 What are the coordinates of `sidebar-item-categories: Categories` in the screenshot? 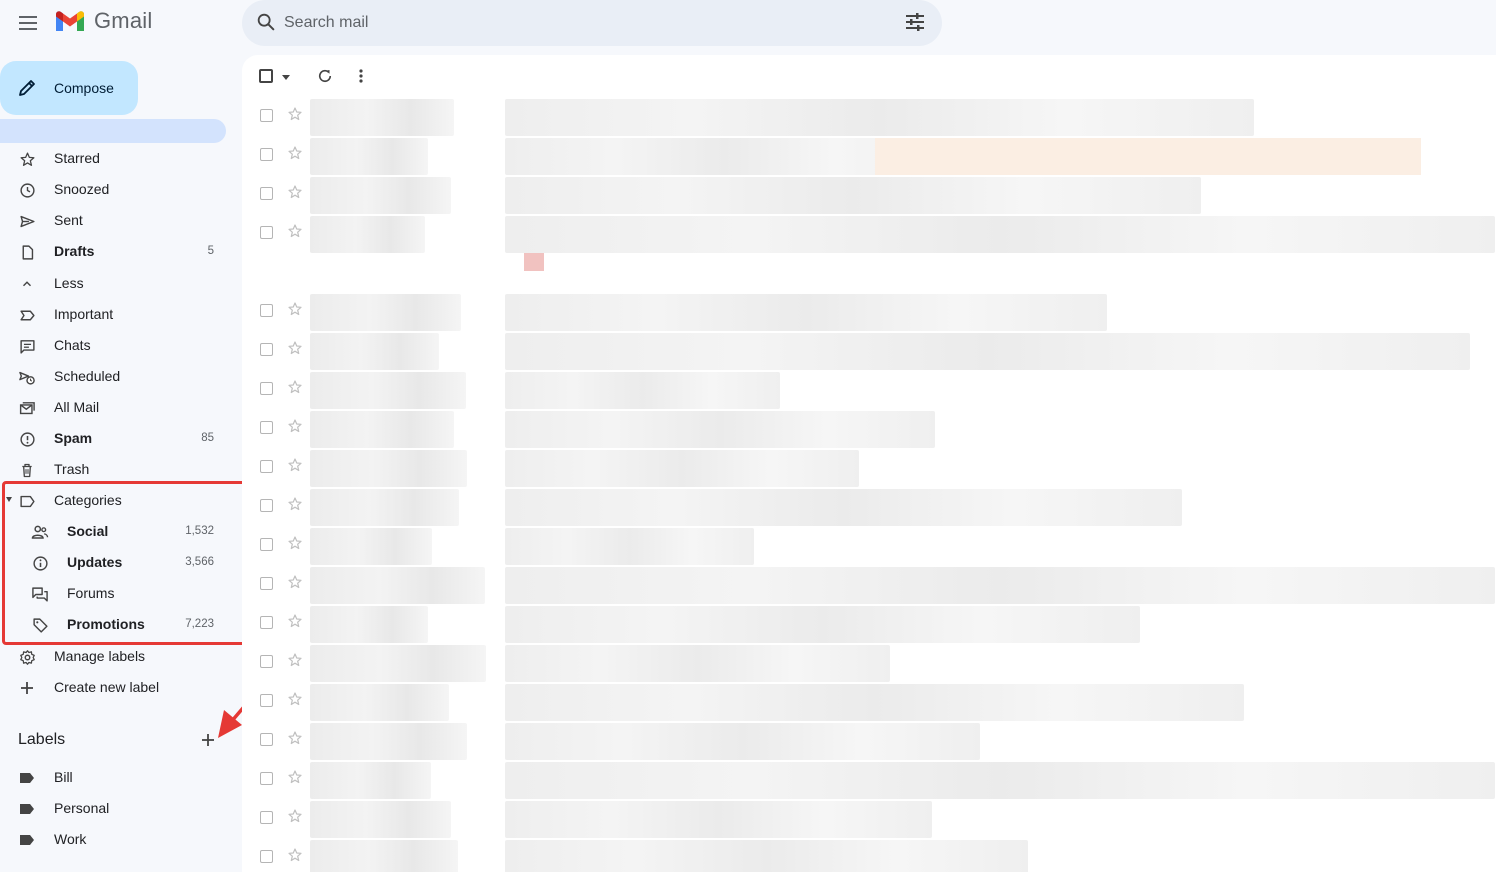 It's located at (113, 500).